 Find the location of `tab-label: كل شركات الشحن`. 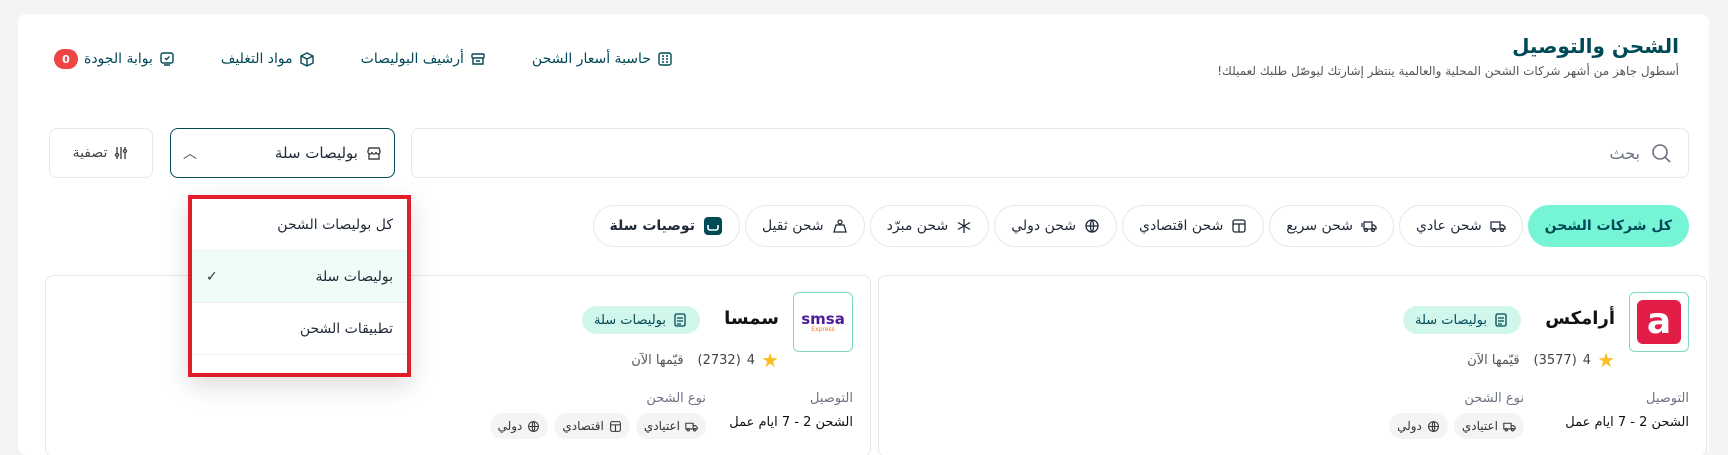

tab-label: كل شركات الشحن is located at coordinates (1608, 226).